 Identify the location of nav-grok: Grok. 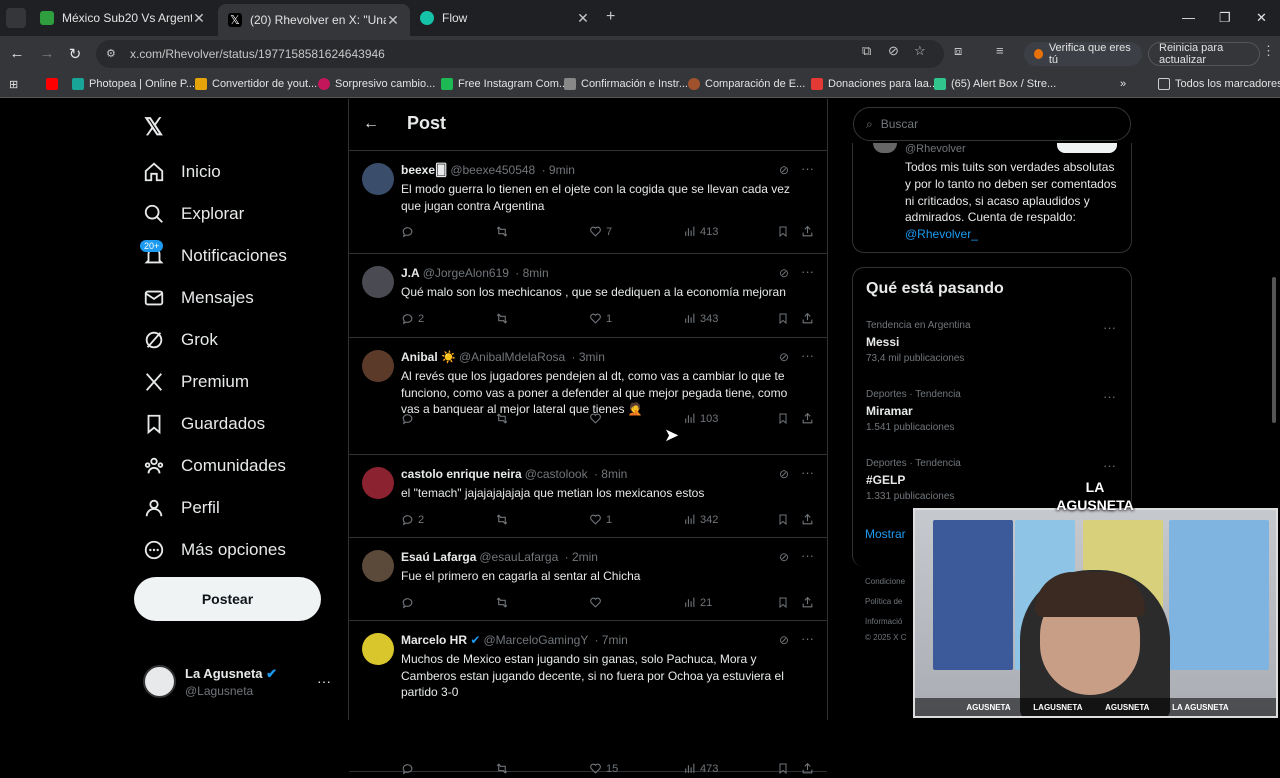
(180, 340).